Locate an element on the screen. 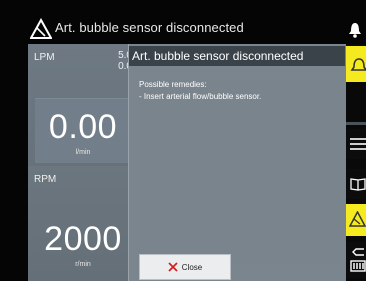 Image resolution: width=366 pixels, height=281 pixels. lpm-panel: LPM 5.0 0.0 0.00 l/min is located at coordinates (83, 106).